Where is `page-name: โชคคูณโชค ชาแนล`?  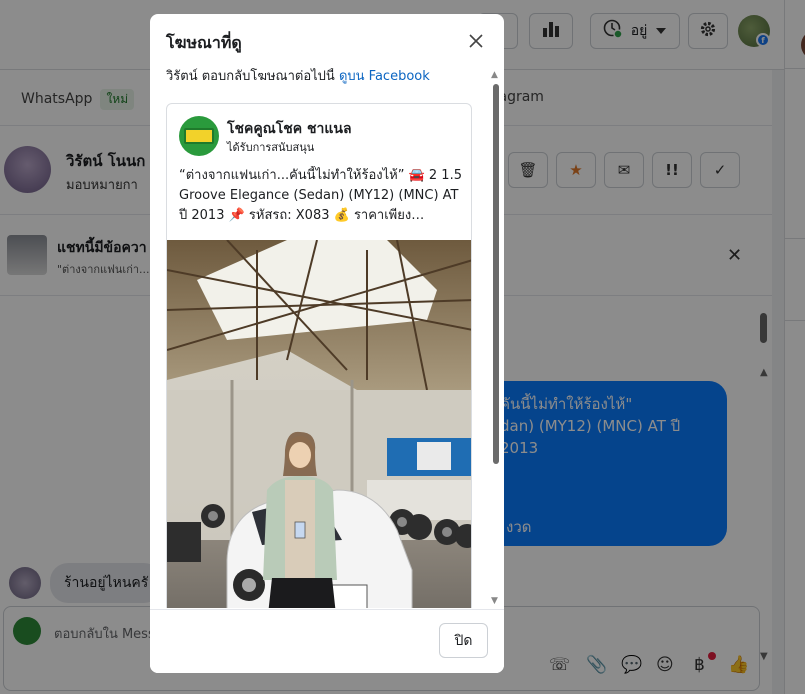 page-name: โชคคูณโชค ชาแนล is located at coordinates (289, 129).